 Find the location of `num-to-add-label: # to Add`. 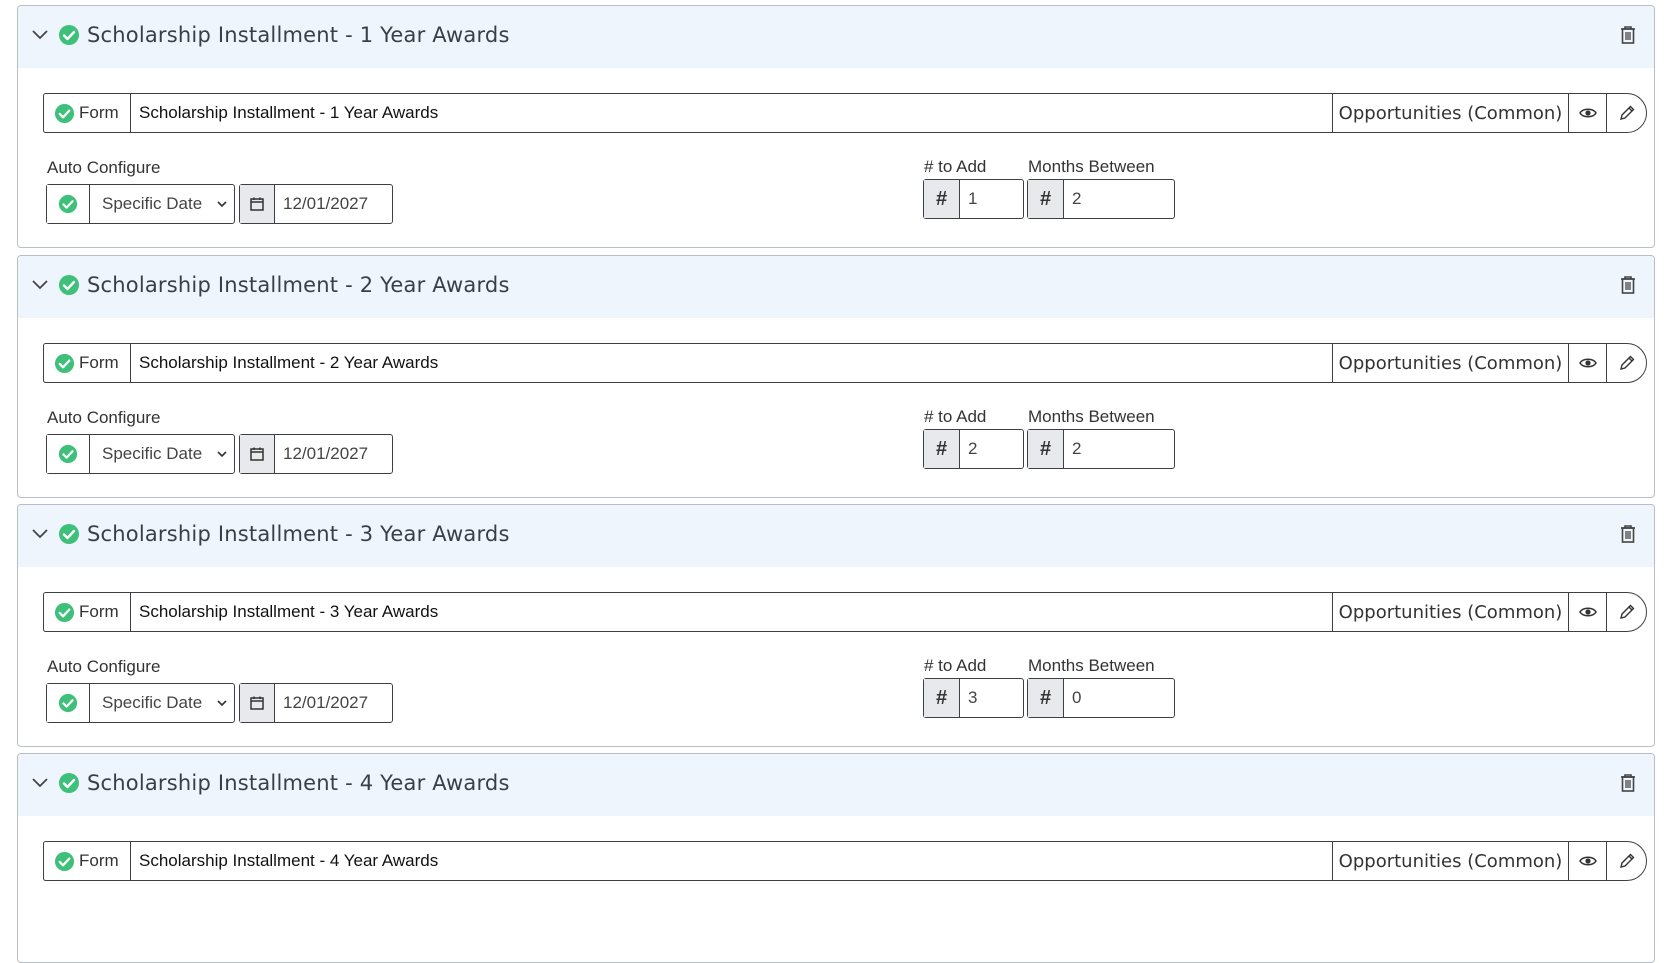

num-to-add-label: # to Add is located at coordinates (955, 416).